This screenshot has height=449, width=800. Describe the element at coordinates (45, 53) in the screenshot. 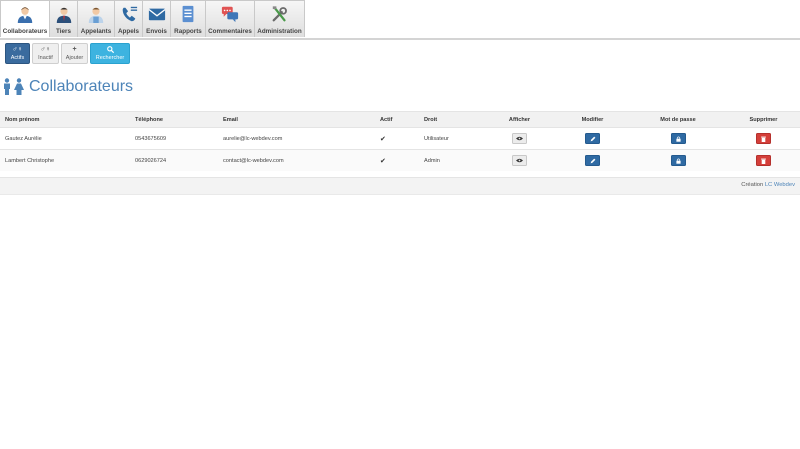

I see `filter-inactif-button: ♂♀ Inactif` at that location.